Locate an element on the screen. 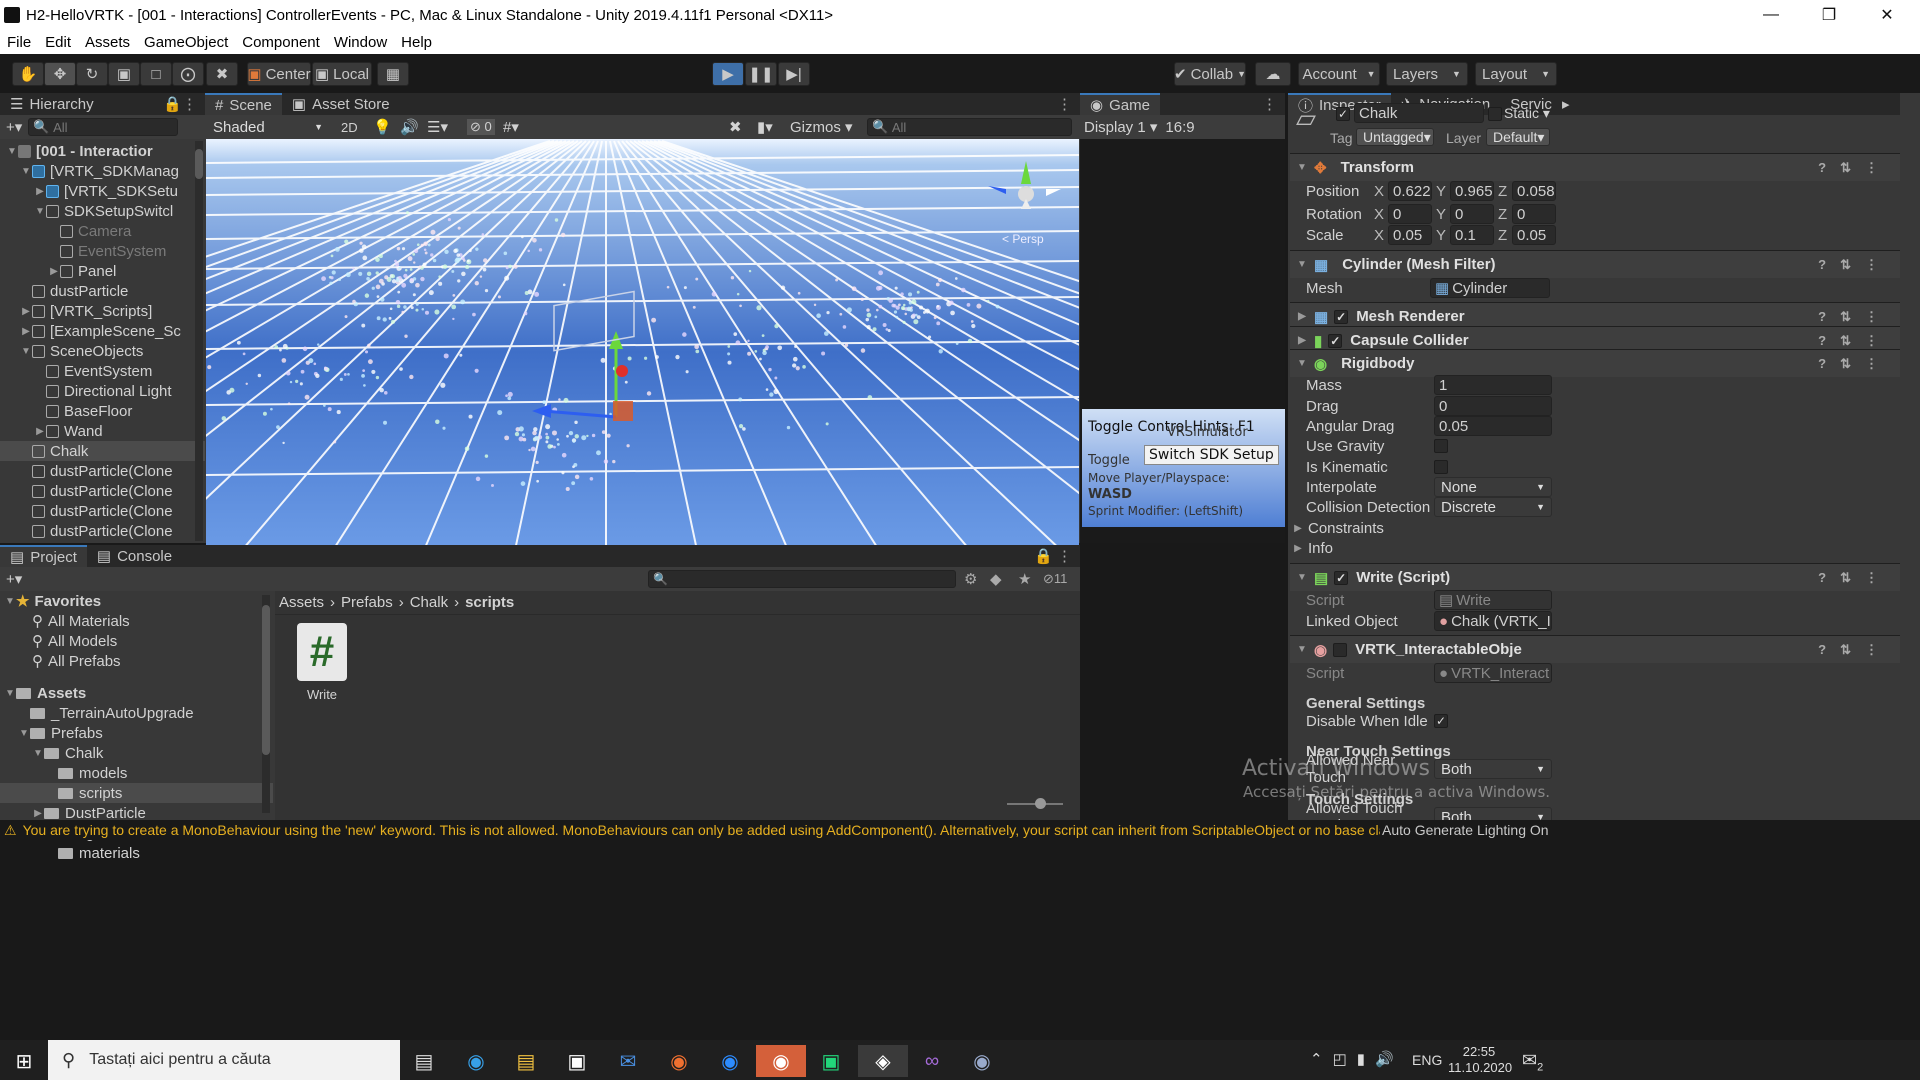  static-checkbox is located at coordinates (1495, 114).